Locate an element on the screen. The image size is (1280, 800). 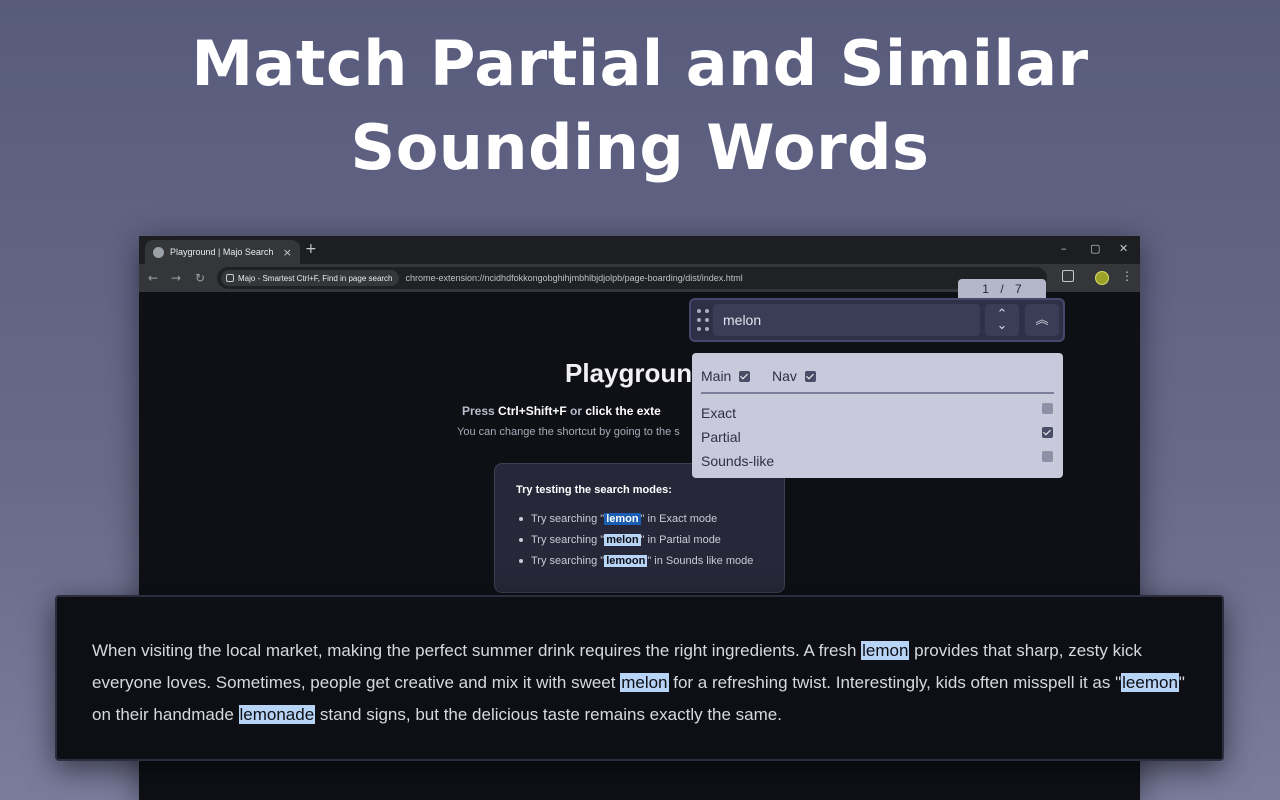
back-button: ← is located at coordinates (153, 278).